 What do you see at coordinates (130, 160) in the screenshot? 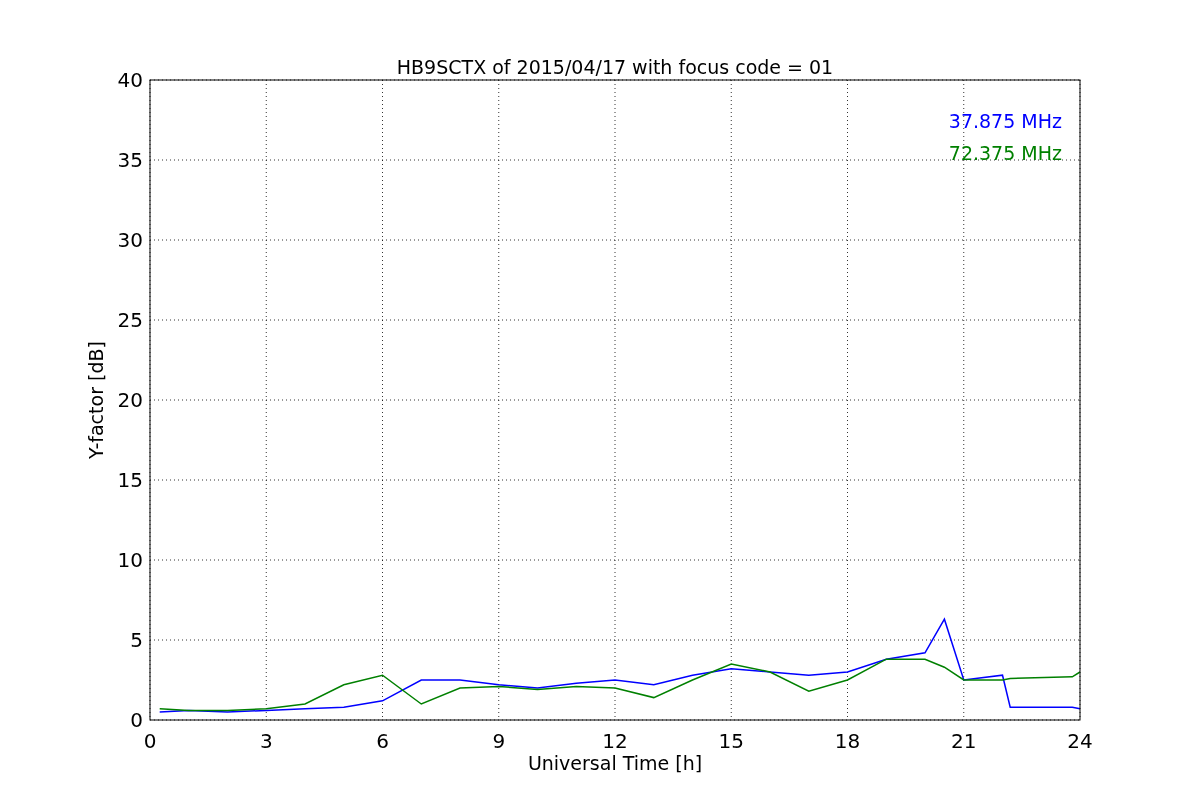
I see `y-tick-label: 35` at bounding box center [130, 160].